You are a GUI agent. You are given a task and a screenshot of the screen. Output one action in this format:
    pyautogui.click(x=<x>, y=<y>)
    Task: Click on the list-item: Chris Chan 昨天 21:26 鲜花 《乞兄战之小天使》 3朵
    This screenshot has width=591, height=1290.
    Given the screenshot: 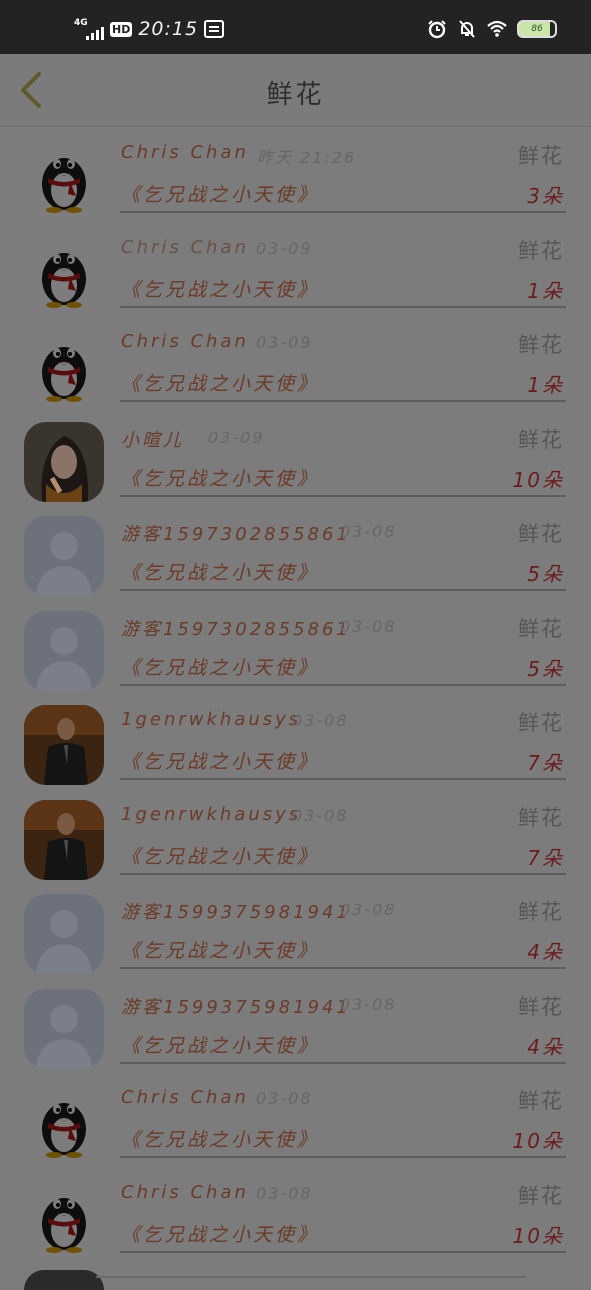 What is the action you would take?
    pyautogui.click(x=295, y=175)
    